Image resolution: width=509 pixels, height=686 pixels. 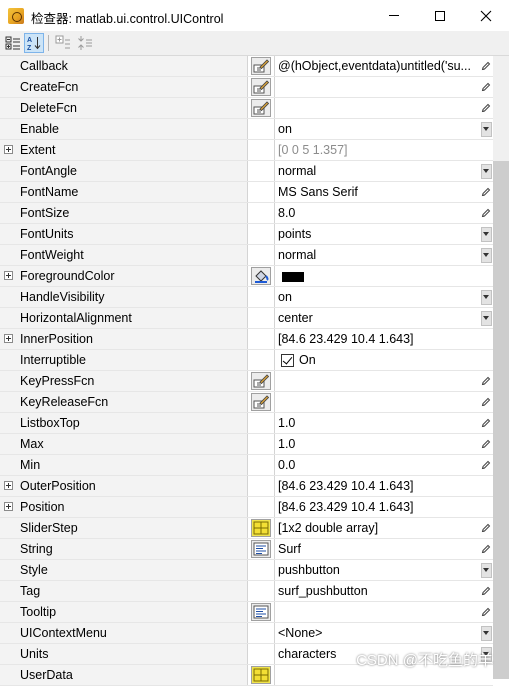 I want to click on scrollbar-thumb, so click(x=501, y=420).